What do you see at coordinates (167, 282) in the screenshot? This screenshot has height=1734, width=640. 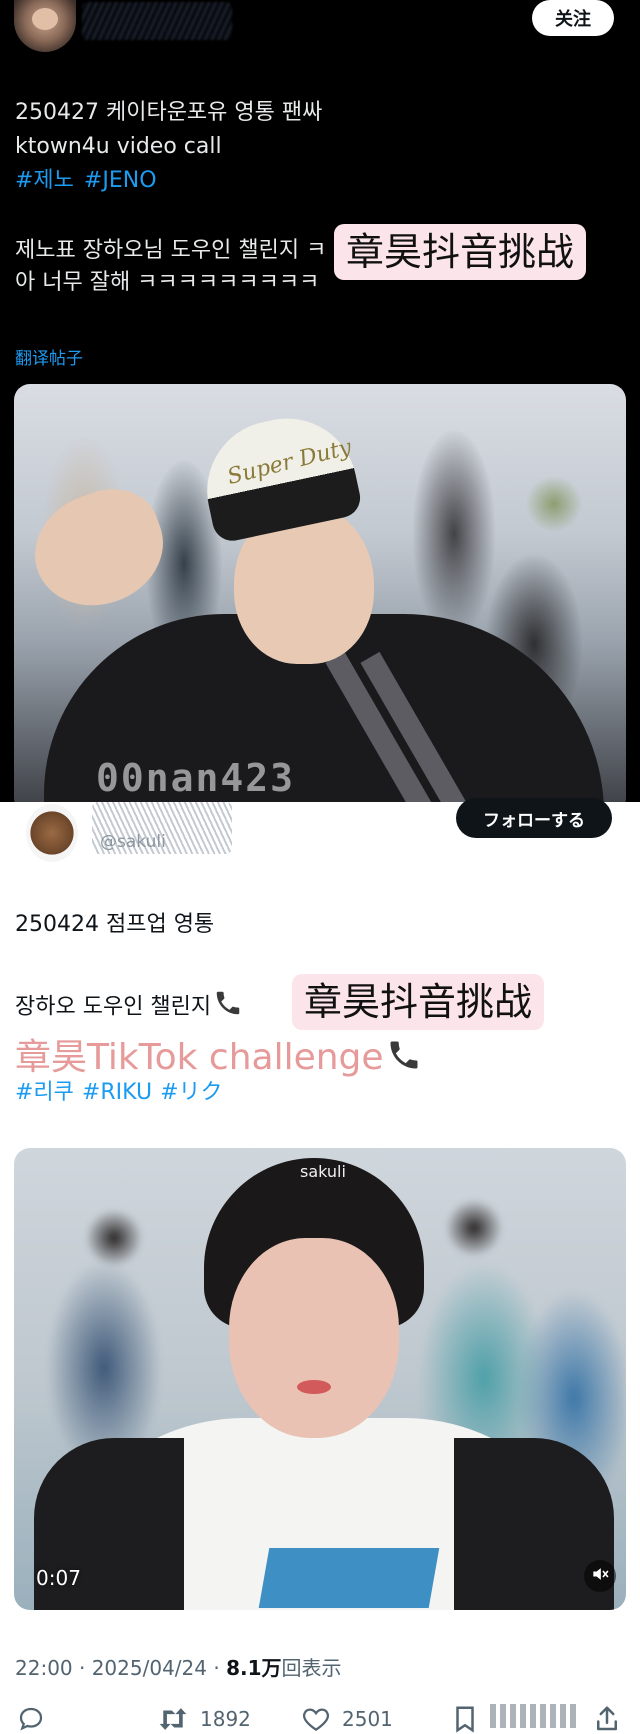 I see `post-text-line: 아 너무 잘해 ㅋㅋㅋㅋㅋㅋㅋㅋㅋ` at bounding box center [167, 282].